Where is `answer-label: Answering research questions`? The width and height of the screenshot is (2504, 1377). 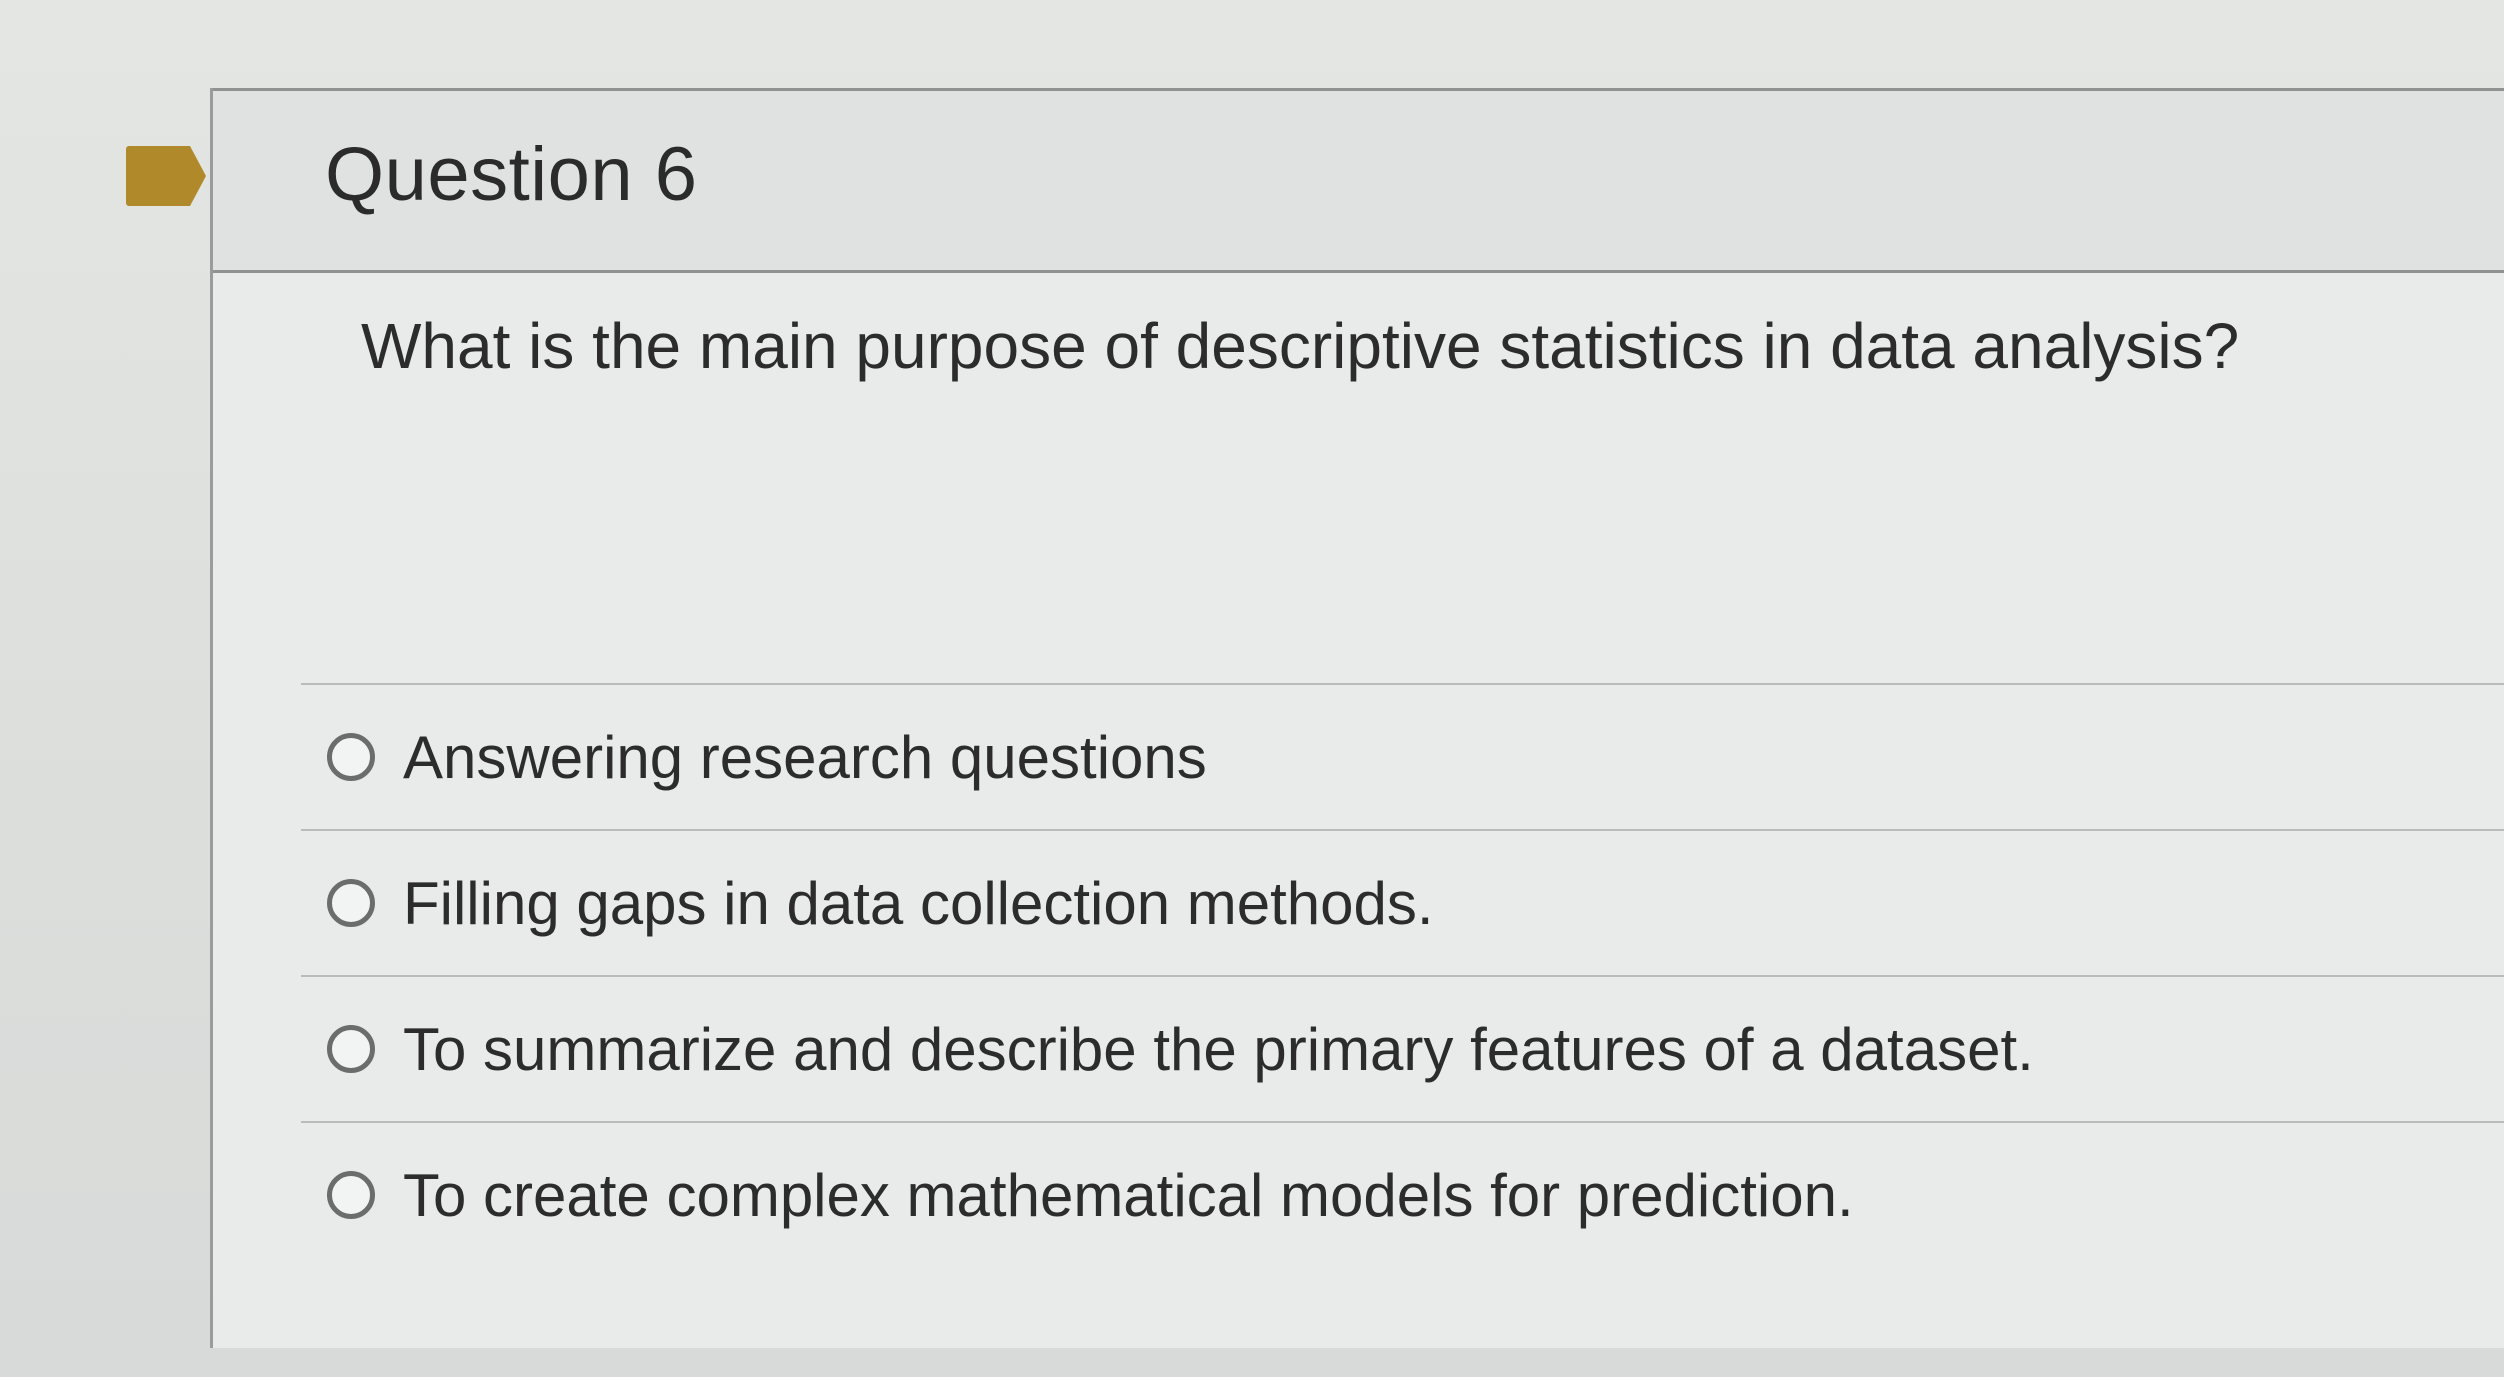
answer-label: Answering research questions is located at coordinates (805, 757).